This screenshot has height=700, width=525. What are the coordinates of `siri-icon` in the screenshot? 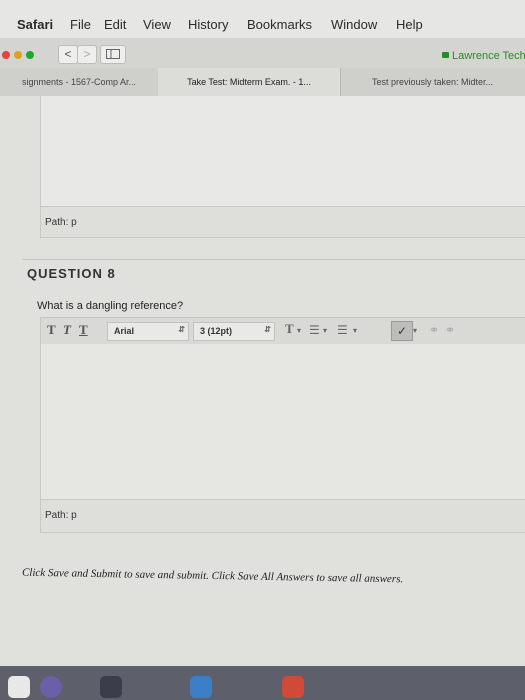 It's located at (51, 687).